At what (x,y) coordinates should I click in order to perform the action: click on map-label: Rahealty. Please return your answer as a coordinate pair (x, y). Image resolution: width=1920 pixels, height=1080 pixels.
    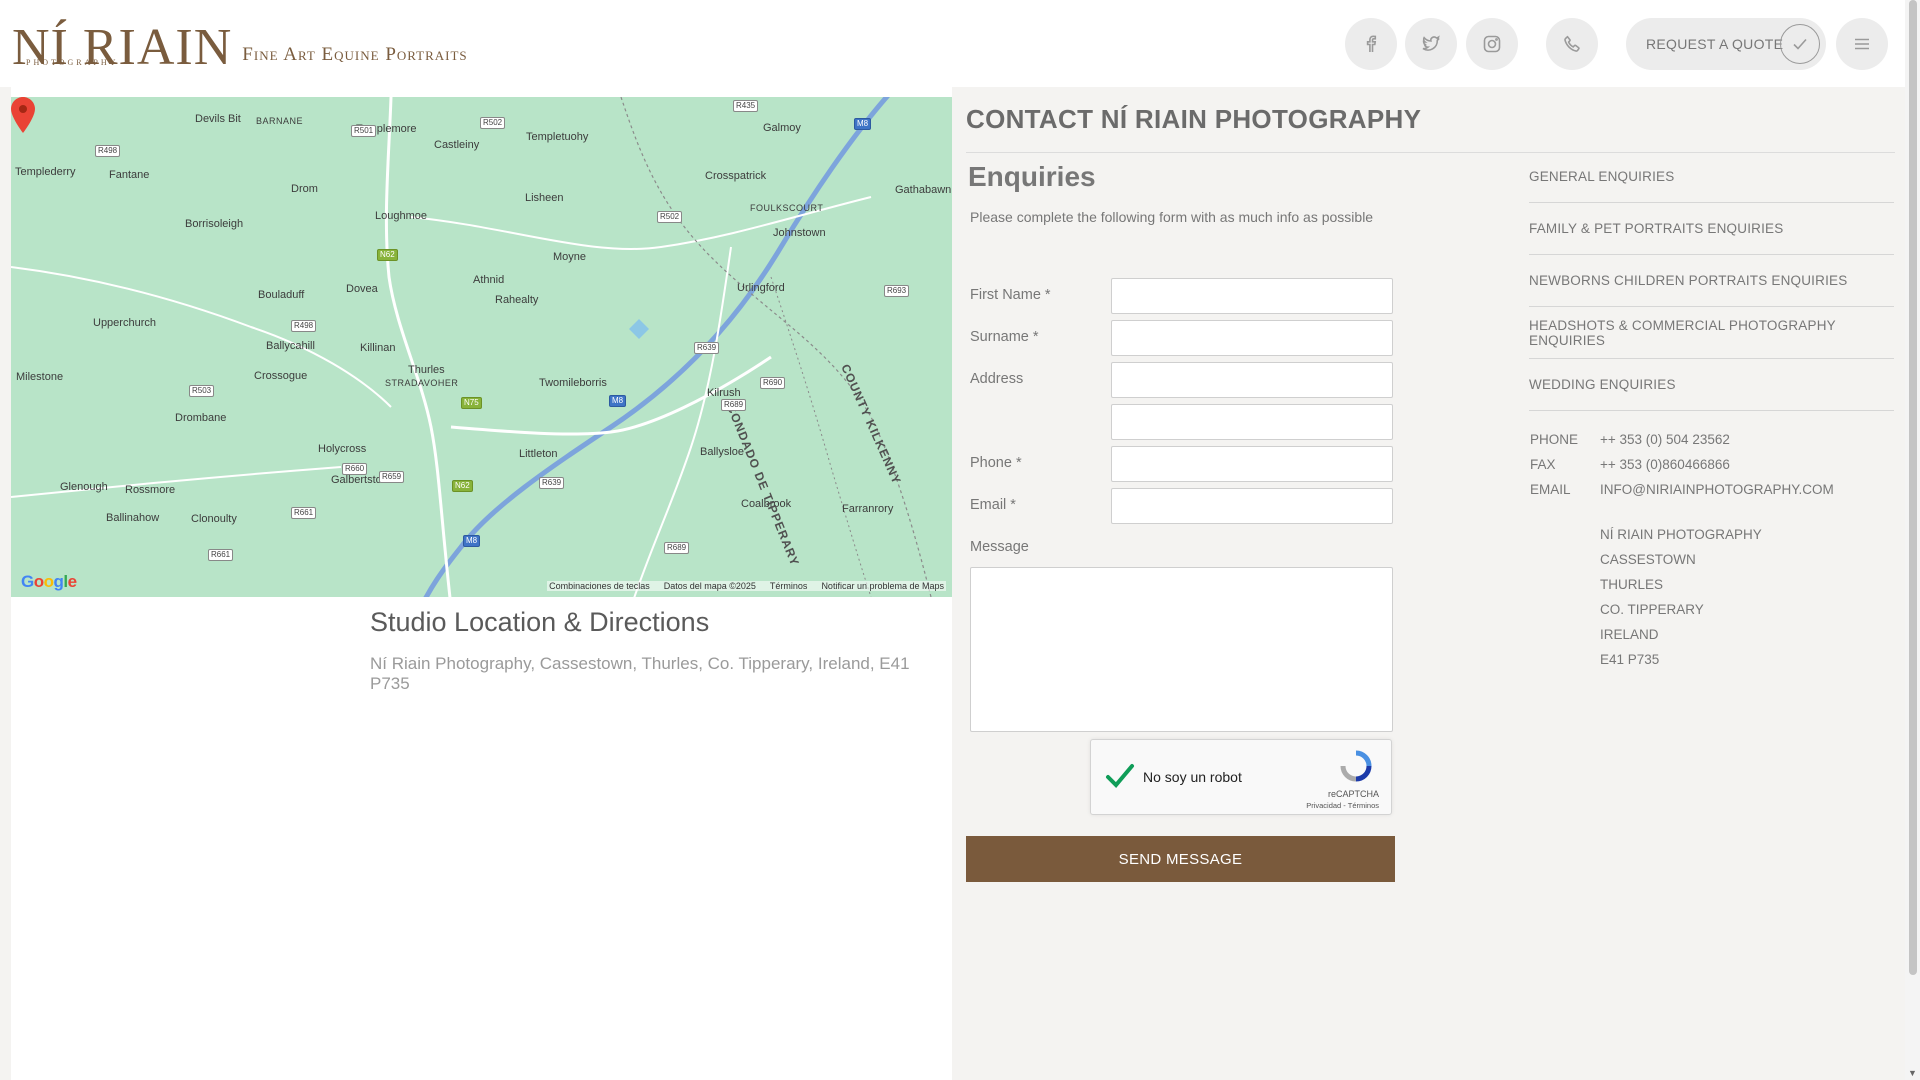
    Looking at the image, I should click on (517, 300).